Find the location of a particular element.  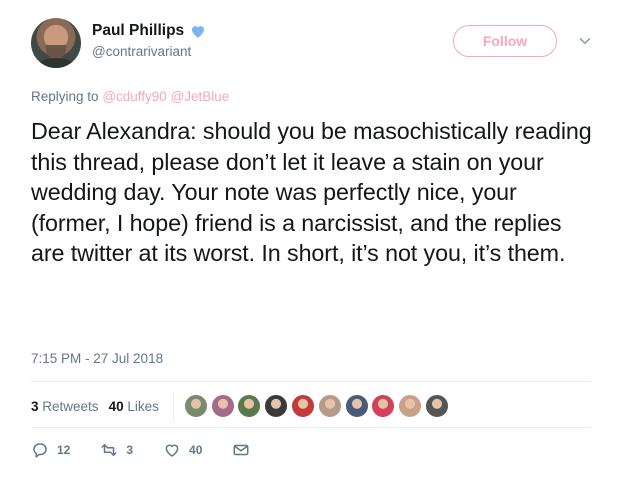

follow-button: Follow is located at coordinates (505, 41).